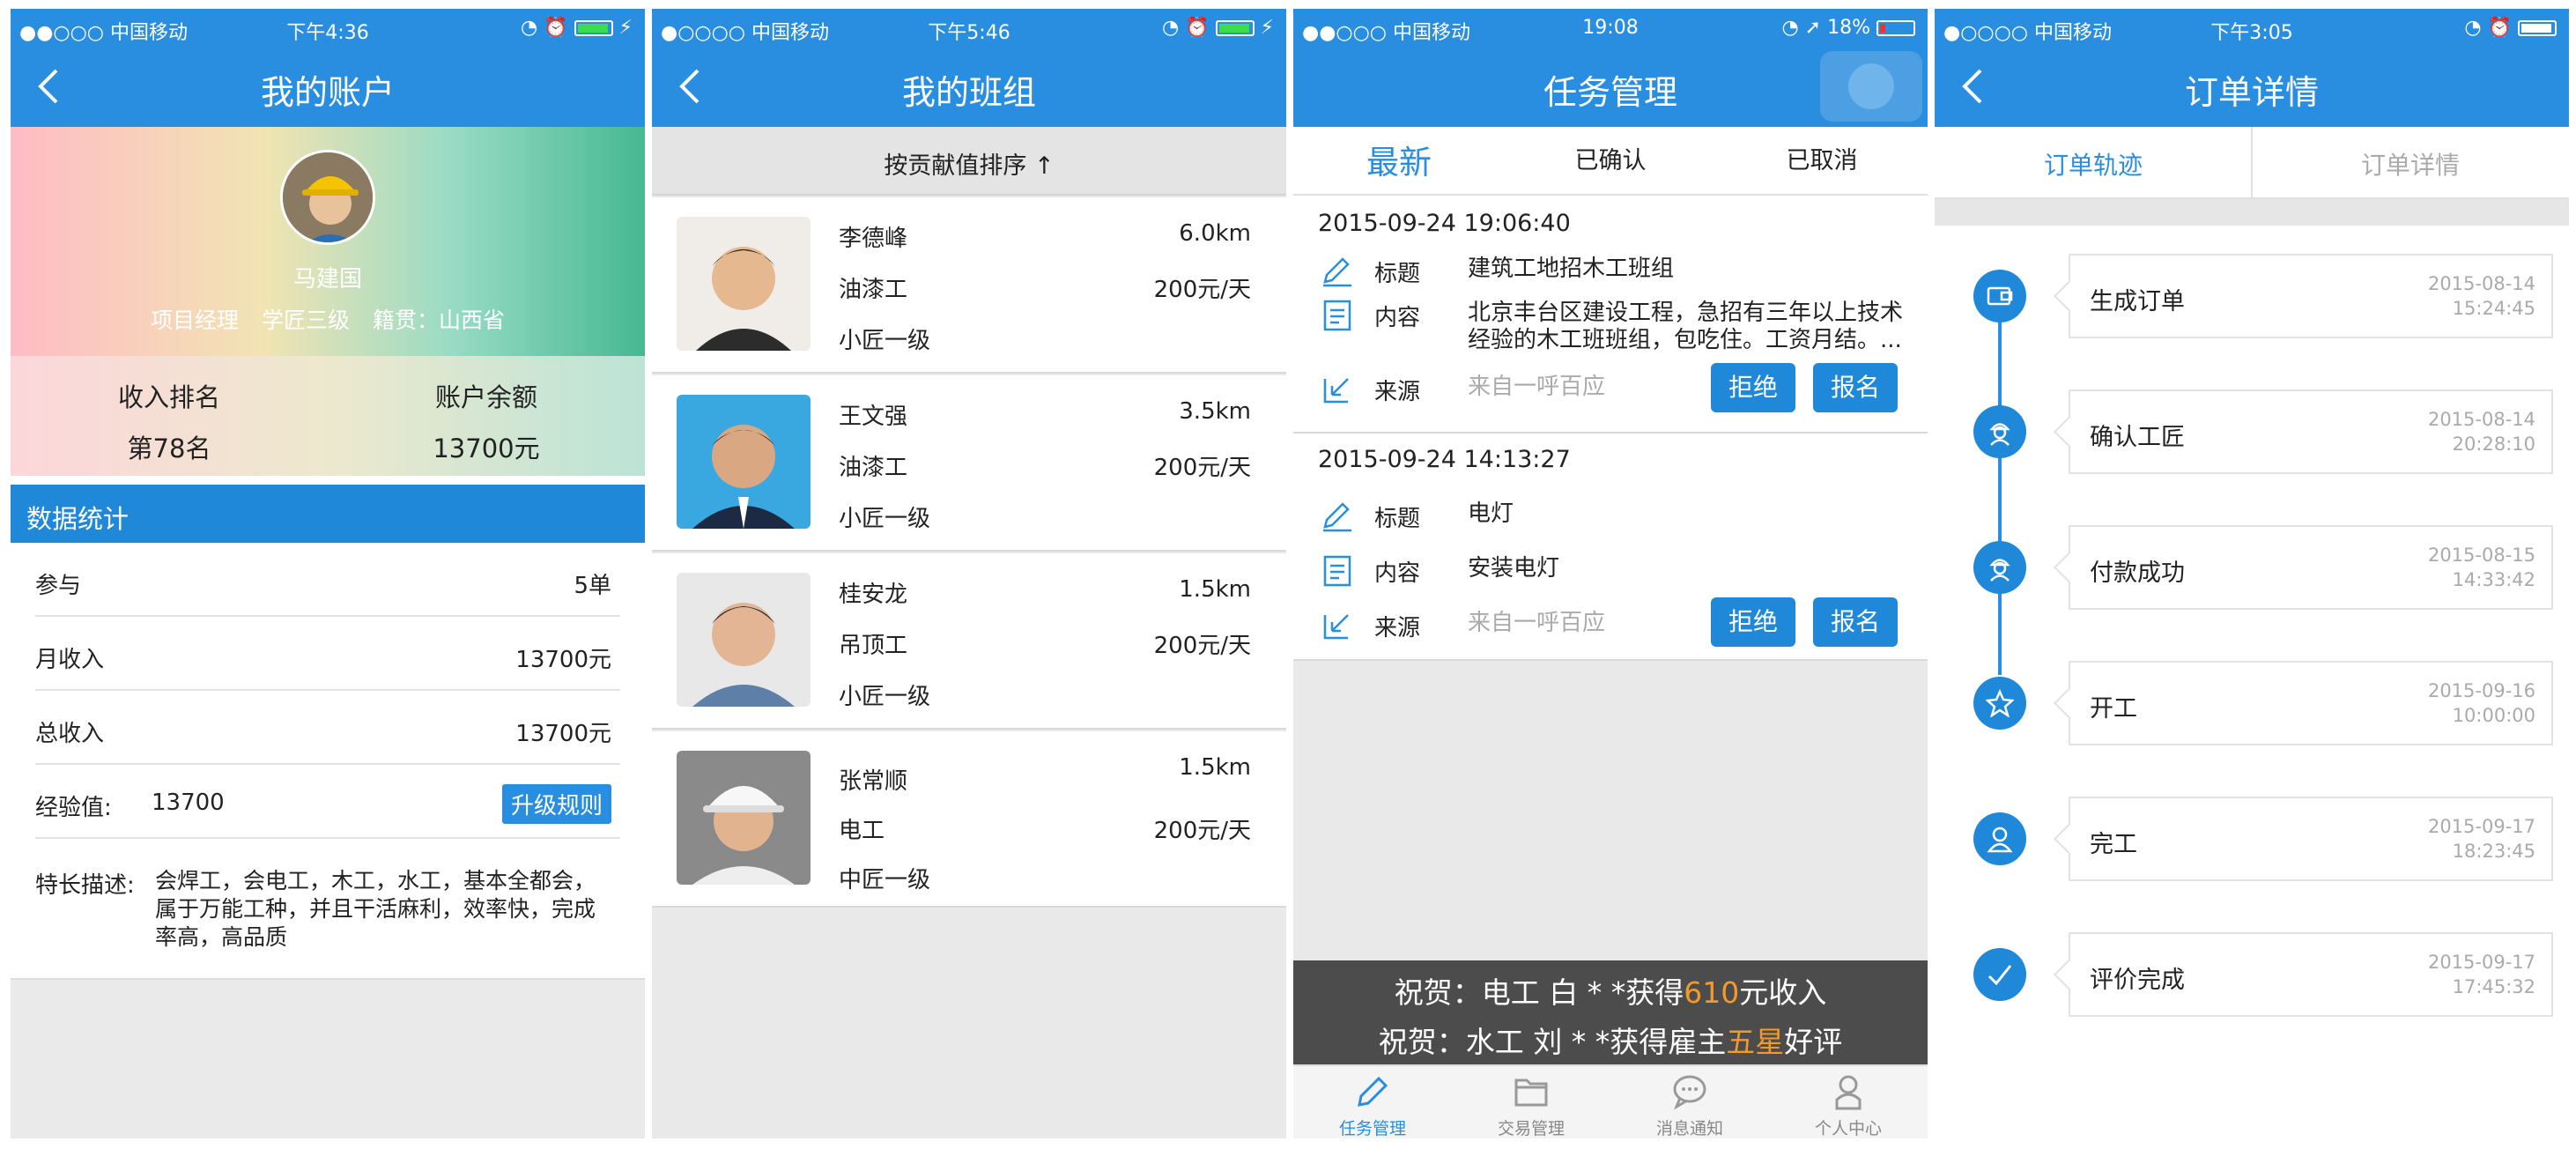  Describe the element at coordinates (2137, 301) in the screenshot. I see `step-label: 生成订单` at that location.